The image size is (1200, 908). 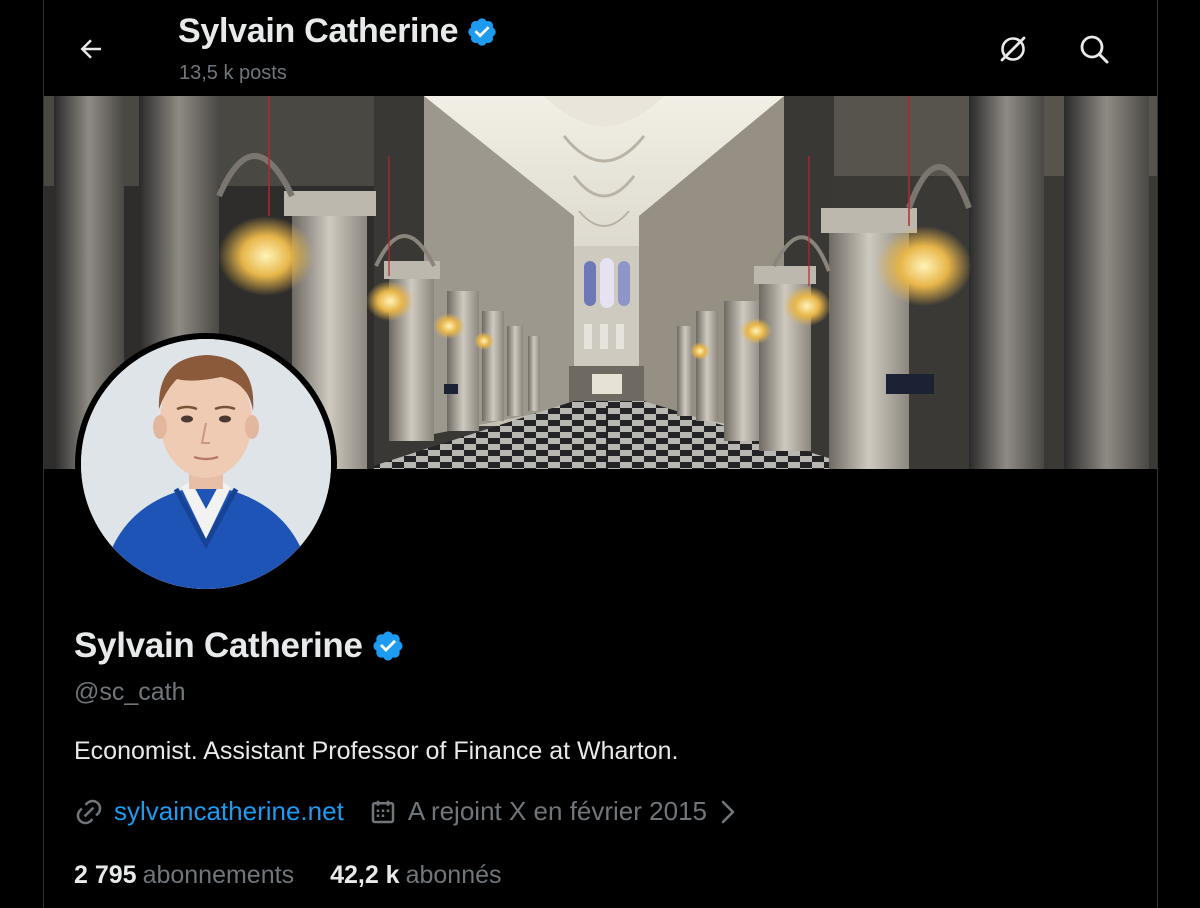 What do you see at coordinates (728, 811) in the screenshot?
I see `chevron-right-icon` at bounding box center [728, 811].